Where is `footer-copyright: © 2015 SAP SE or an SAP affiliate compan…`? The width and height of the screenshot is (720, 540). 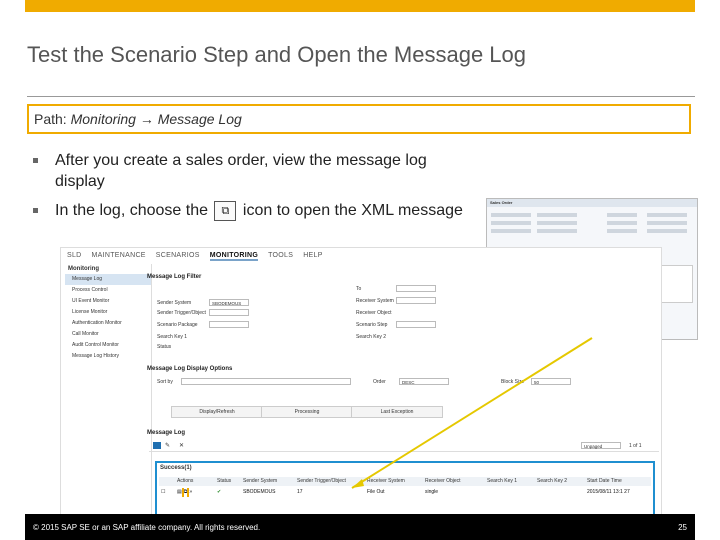 footer-copyright: © 2015 SAP SE or an SAP affiliate compan… is located at coordinates (147, 527).